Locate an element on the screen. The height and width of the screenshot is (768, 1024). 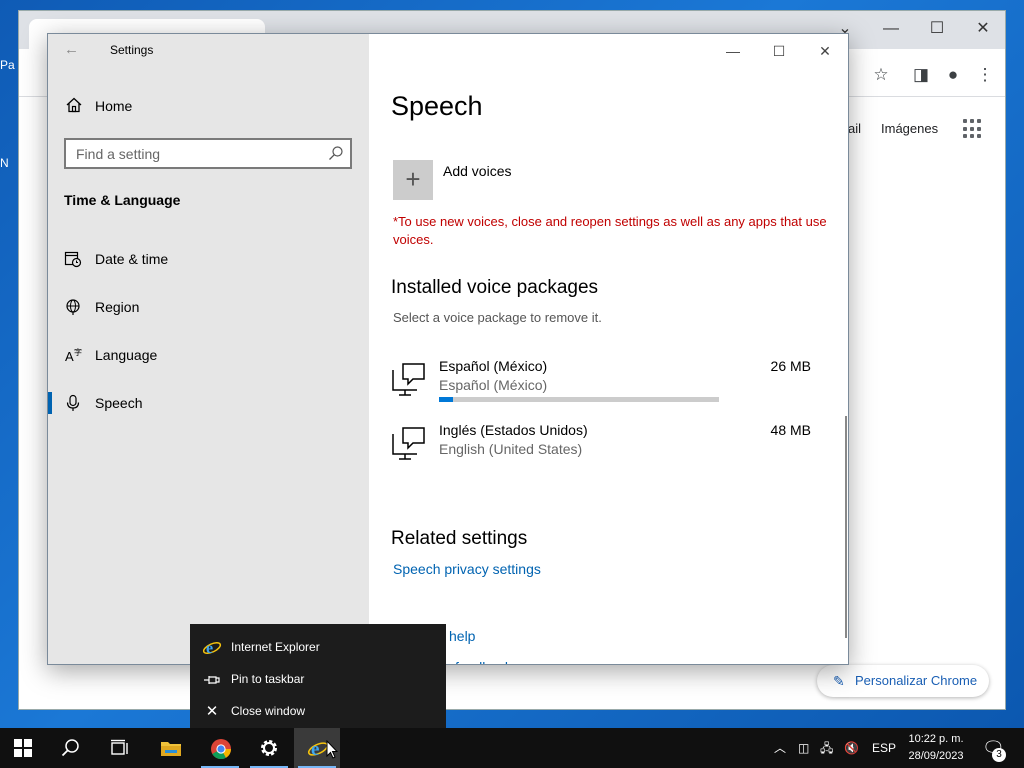
sidebar-item-label: Speech is located at coordinates (119, 403).